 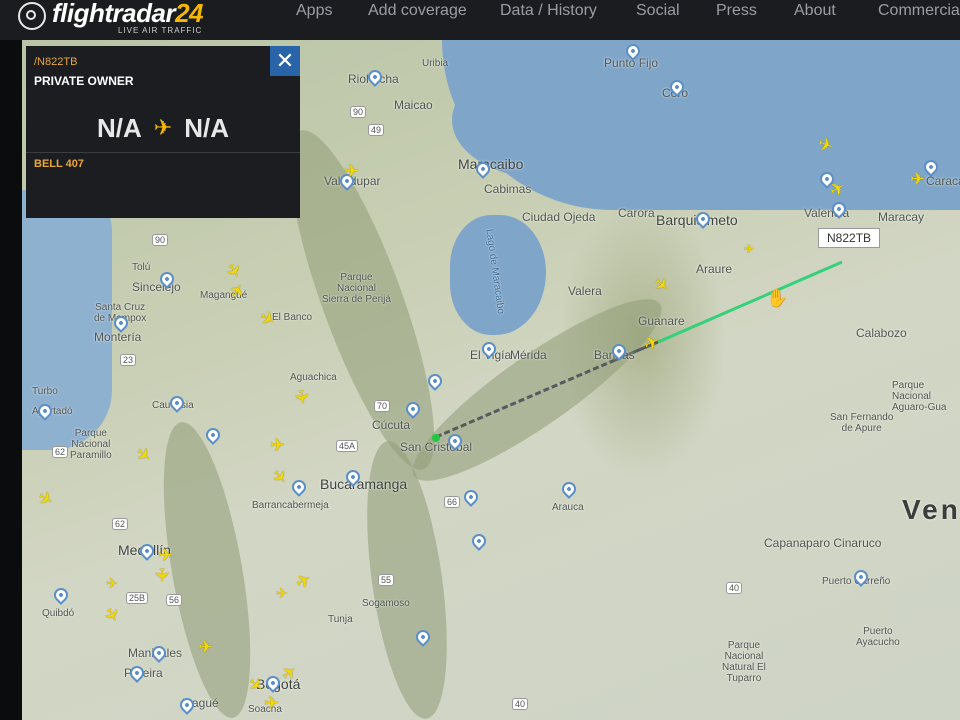 What do you see at coordinates (340, 619) in the screenshot?
I see `map-label: Tunja` at bounding box center [340, 619].